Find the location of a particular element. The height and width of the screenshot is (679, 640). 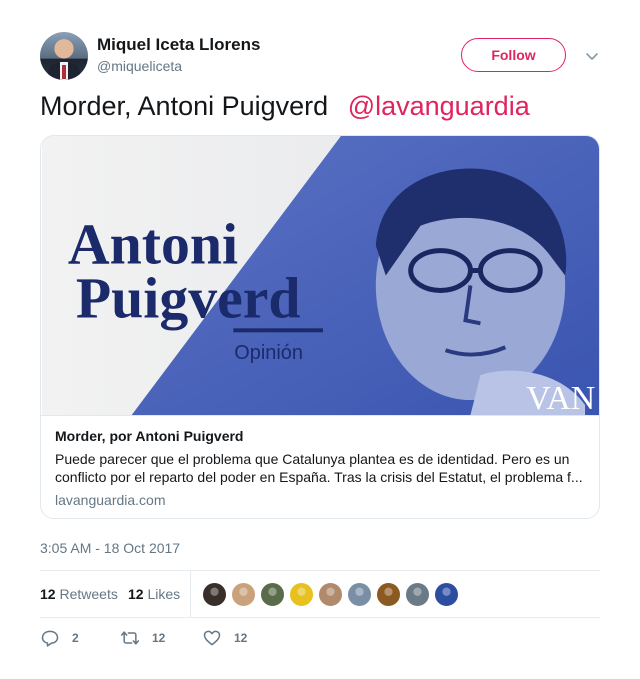

reply-icon is located at coordinates (50, 638).